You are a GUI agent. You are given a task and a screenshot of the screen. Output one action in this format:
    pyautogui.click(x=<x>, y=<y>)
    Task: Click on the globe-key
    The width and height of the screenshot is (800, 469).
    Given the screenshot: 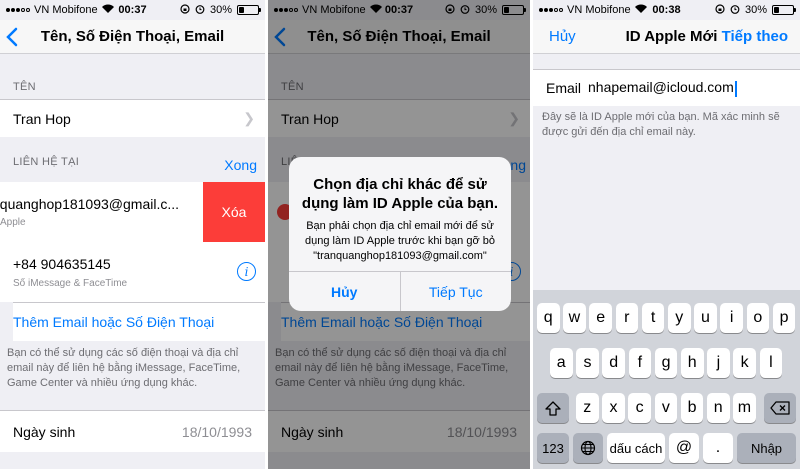 What is the action you would take?
    pyautogui.click(x=588, y=448)
    